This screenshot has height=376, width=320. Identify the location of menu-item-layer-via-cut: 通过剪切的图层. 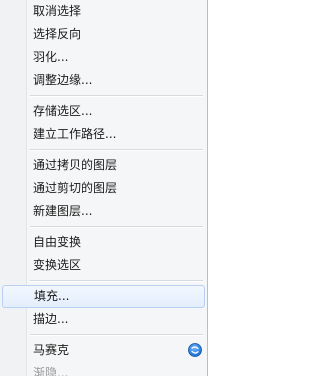
(103, 188).